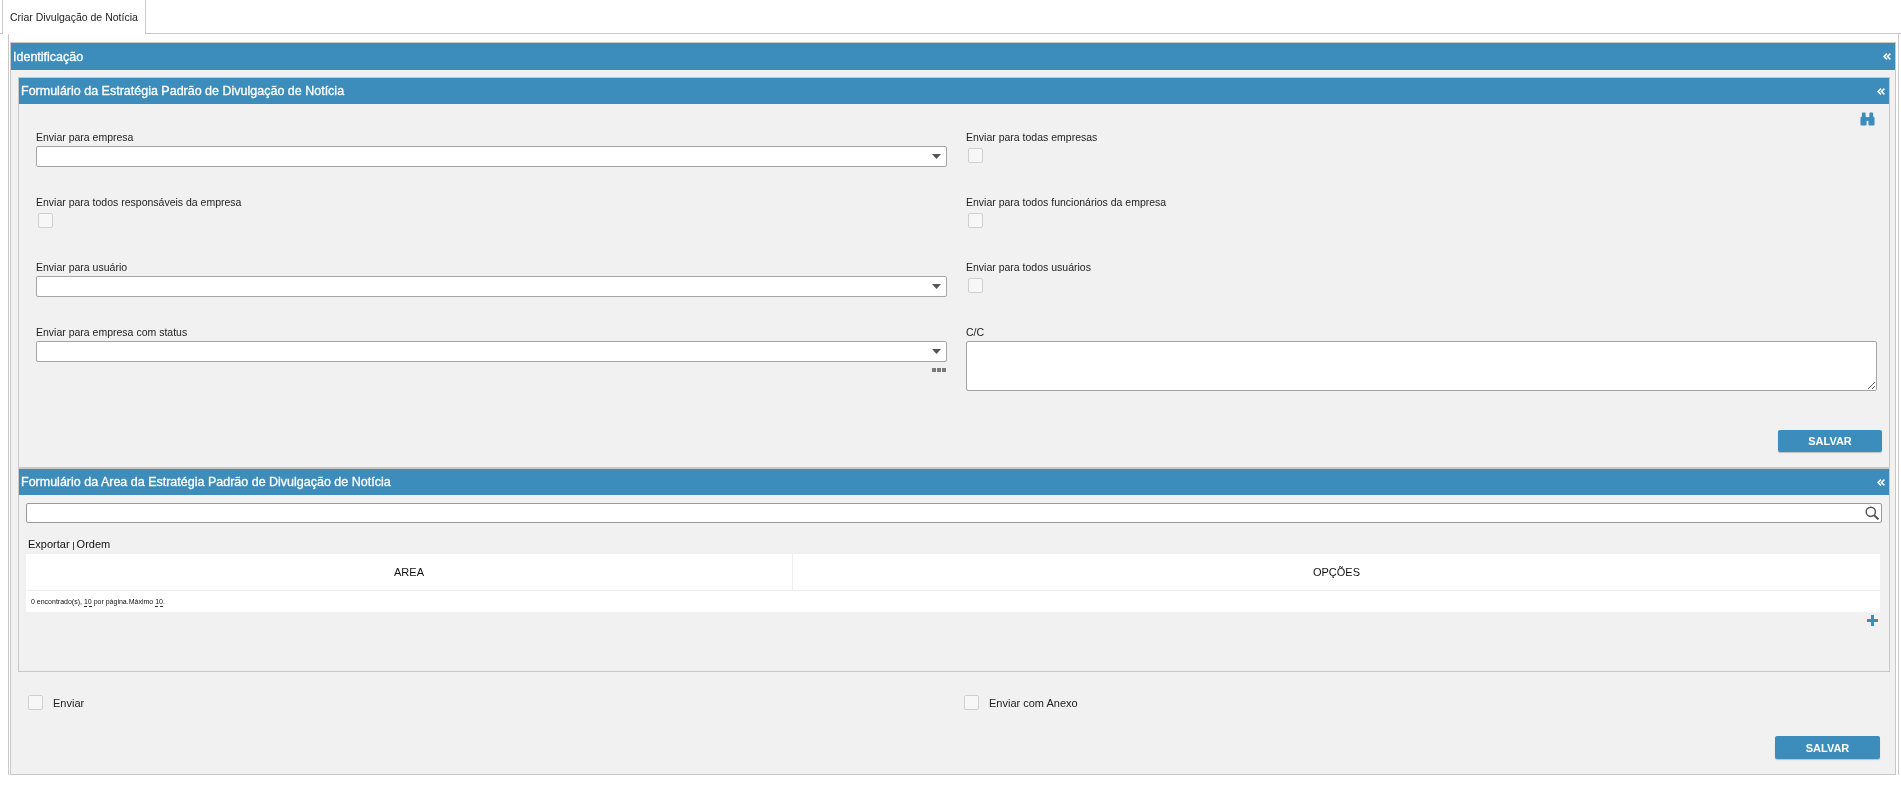 Image resolution: width=1901 pixels, height=785 pixels. I want to click on field-label: Enviar para empresa, so click(85, 137).